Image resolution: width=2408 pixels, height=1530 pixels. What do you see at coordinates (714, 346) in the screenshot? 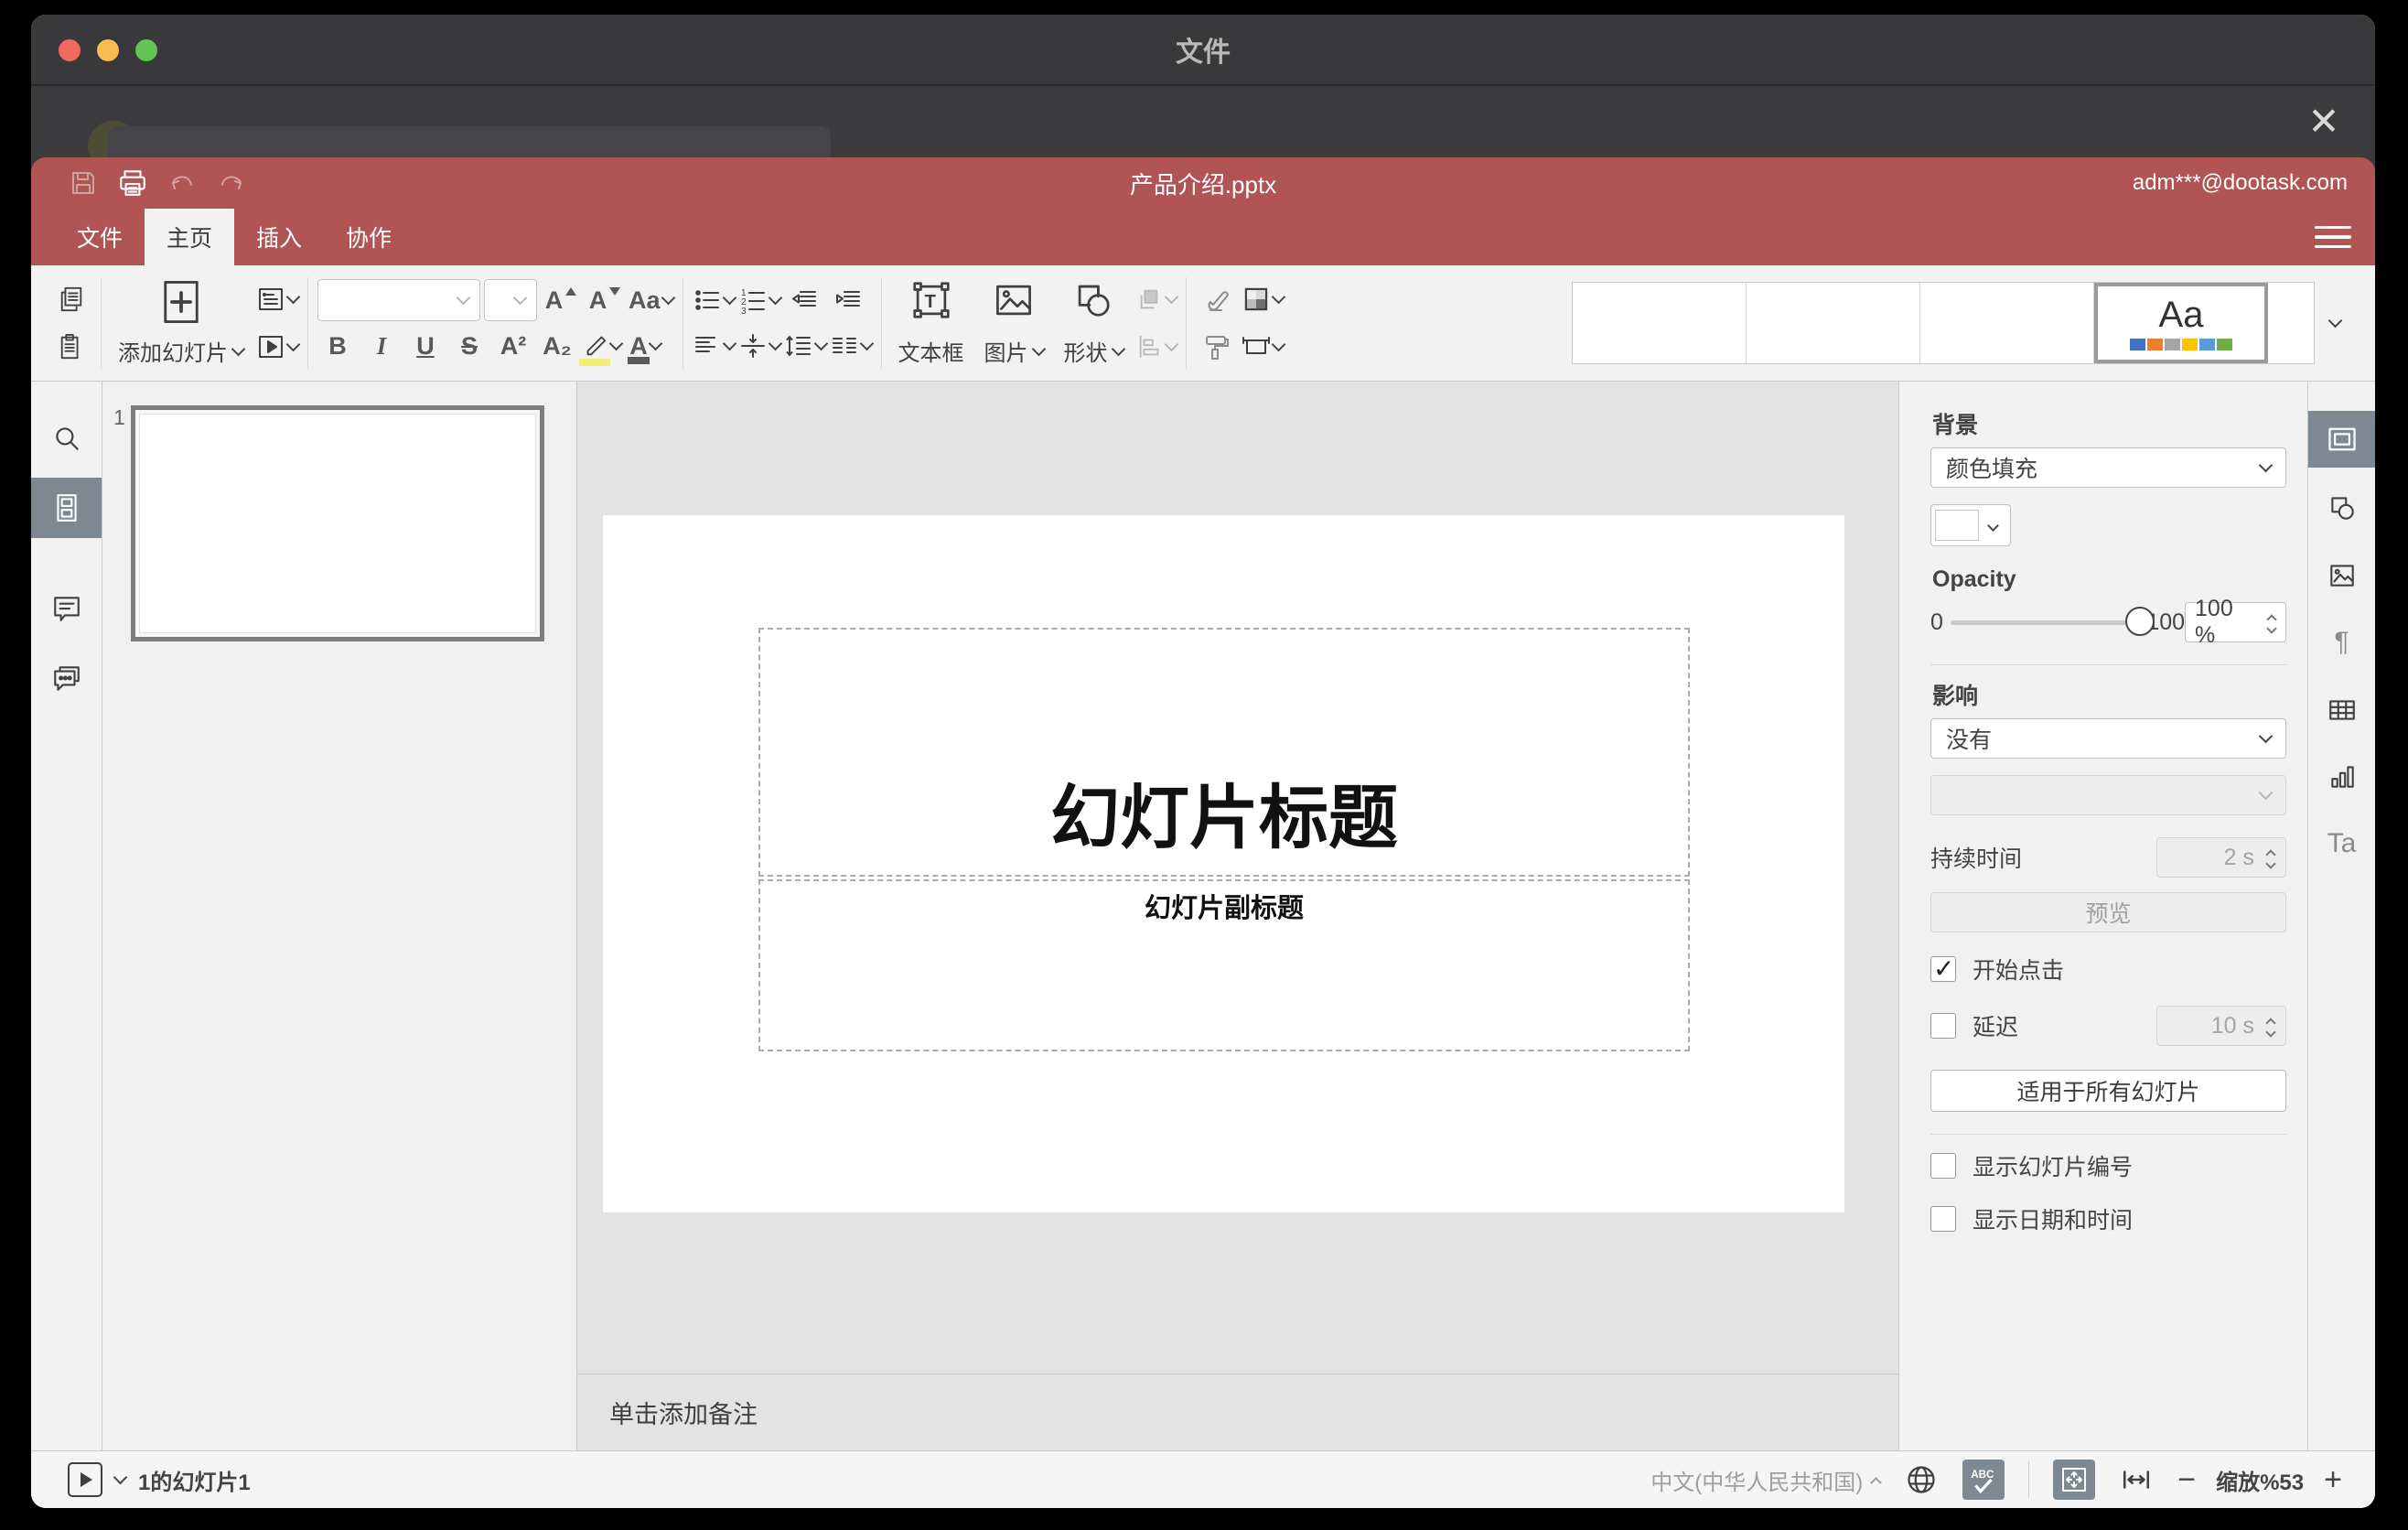
I see `horizontal-align-button` at bounding box center [714, 346].